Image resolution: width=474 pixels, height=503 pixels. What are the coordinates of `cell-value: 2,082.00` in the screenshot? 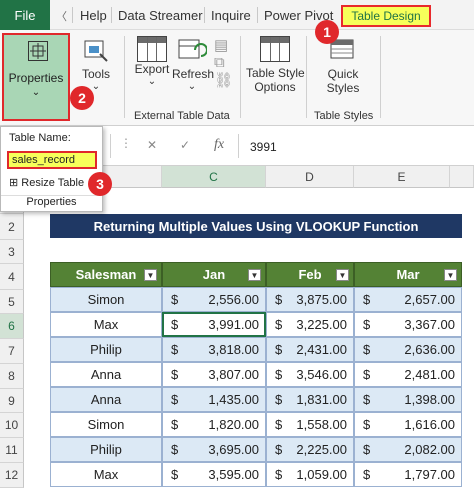 It's located at (429, 449).